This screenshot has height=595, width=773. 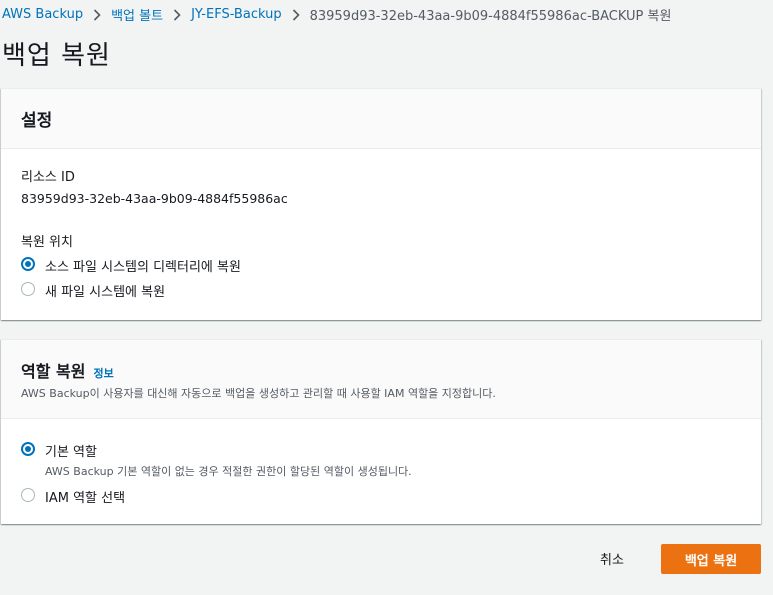 I want to click on radio-label: 기본 역할, so click(x=71, y=452).